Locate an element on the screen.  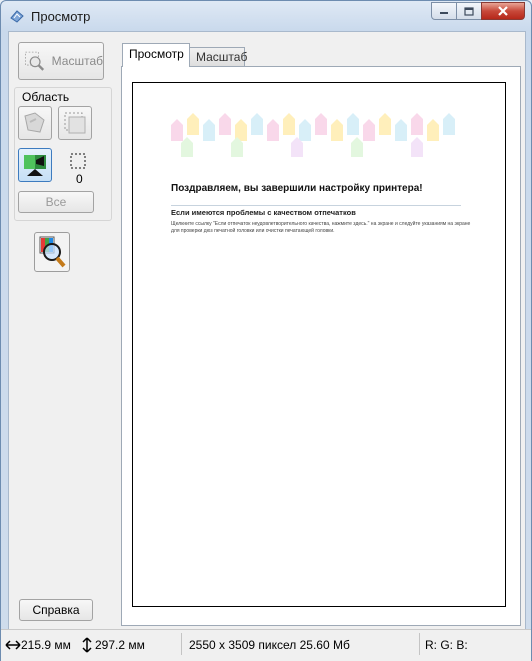
status-height: 297.2 мм is located at coordinates (120, 645).